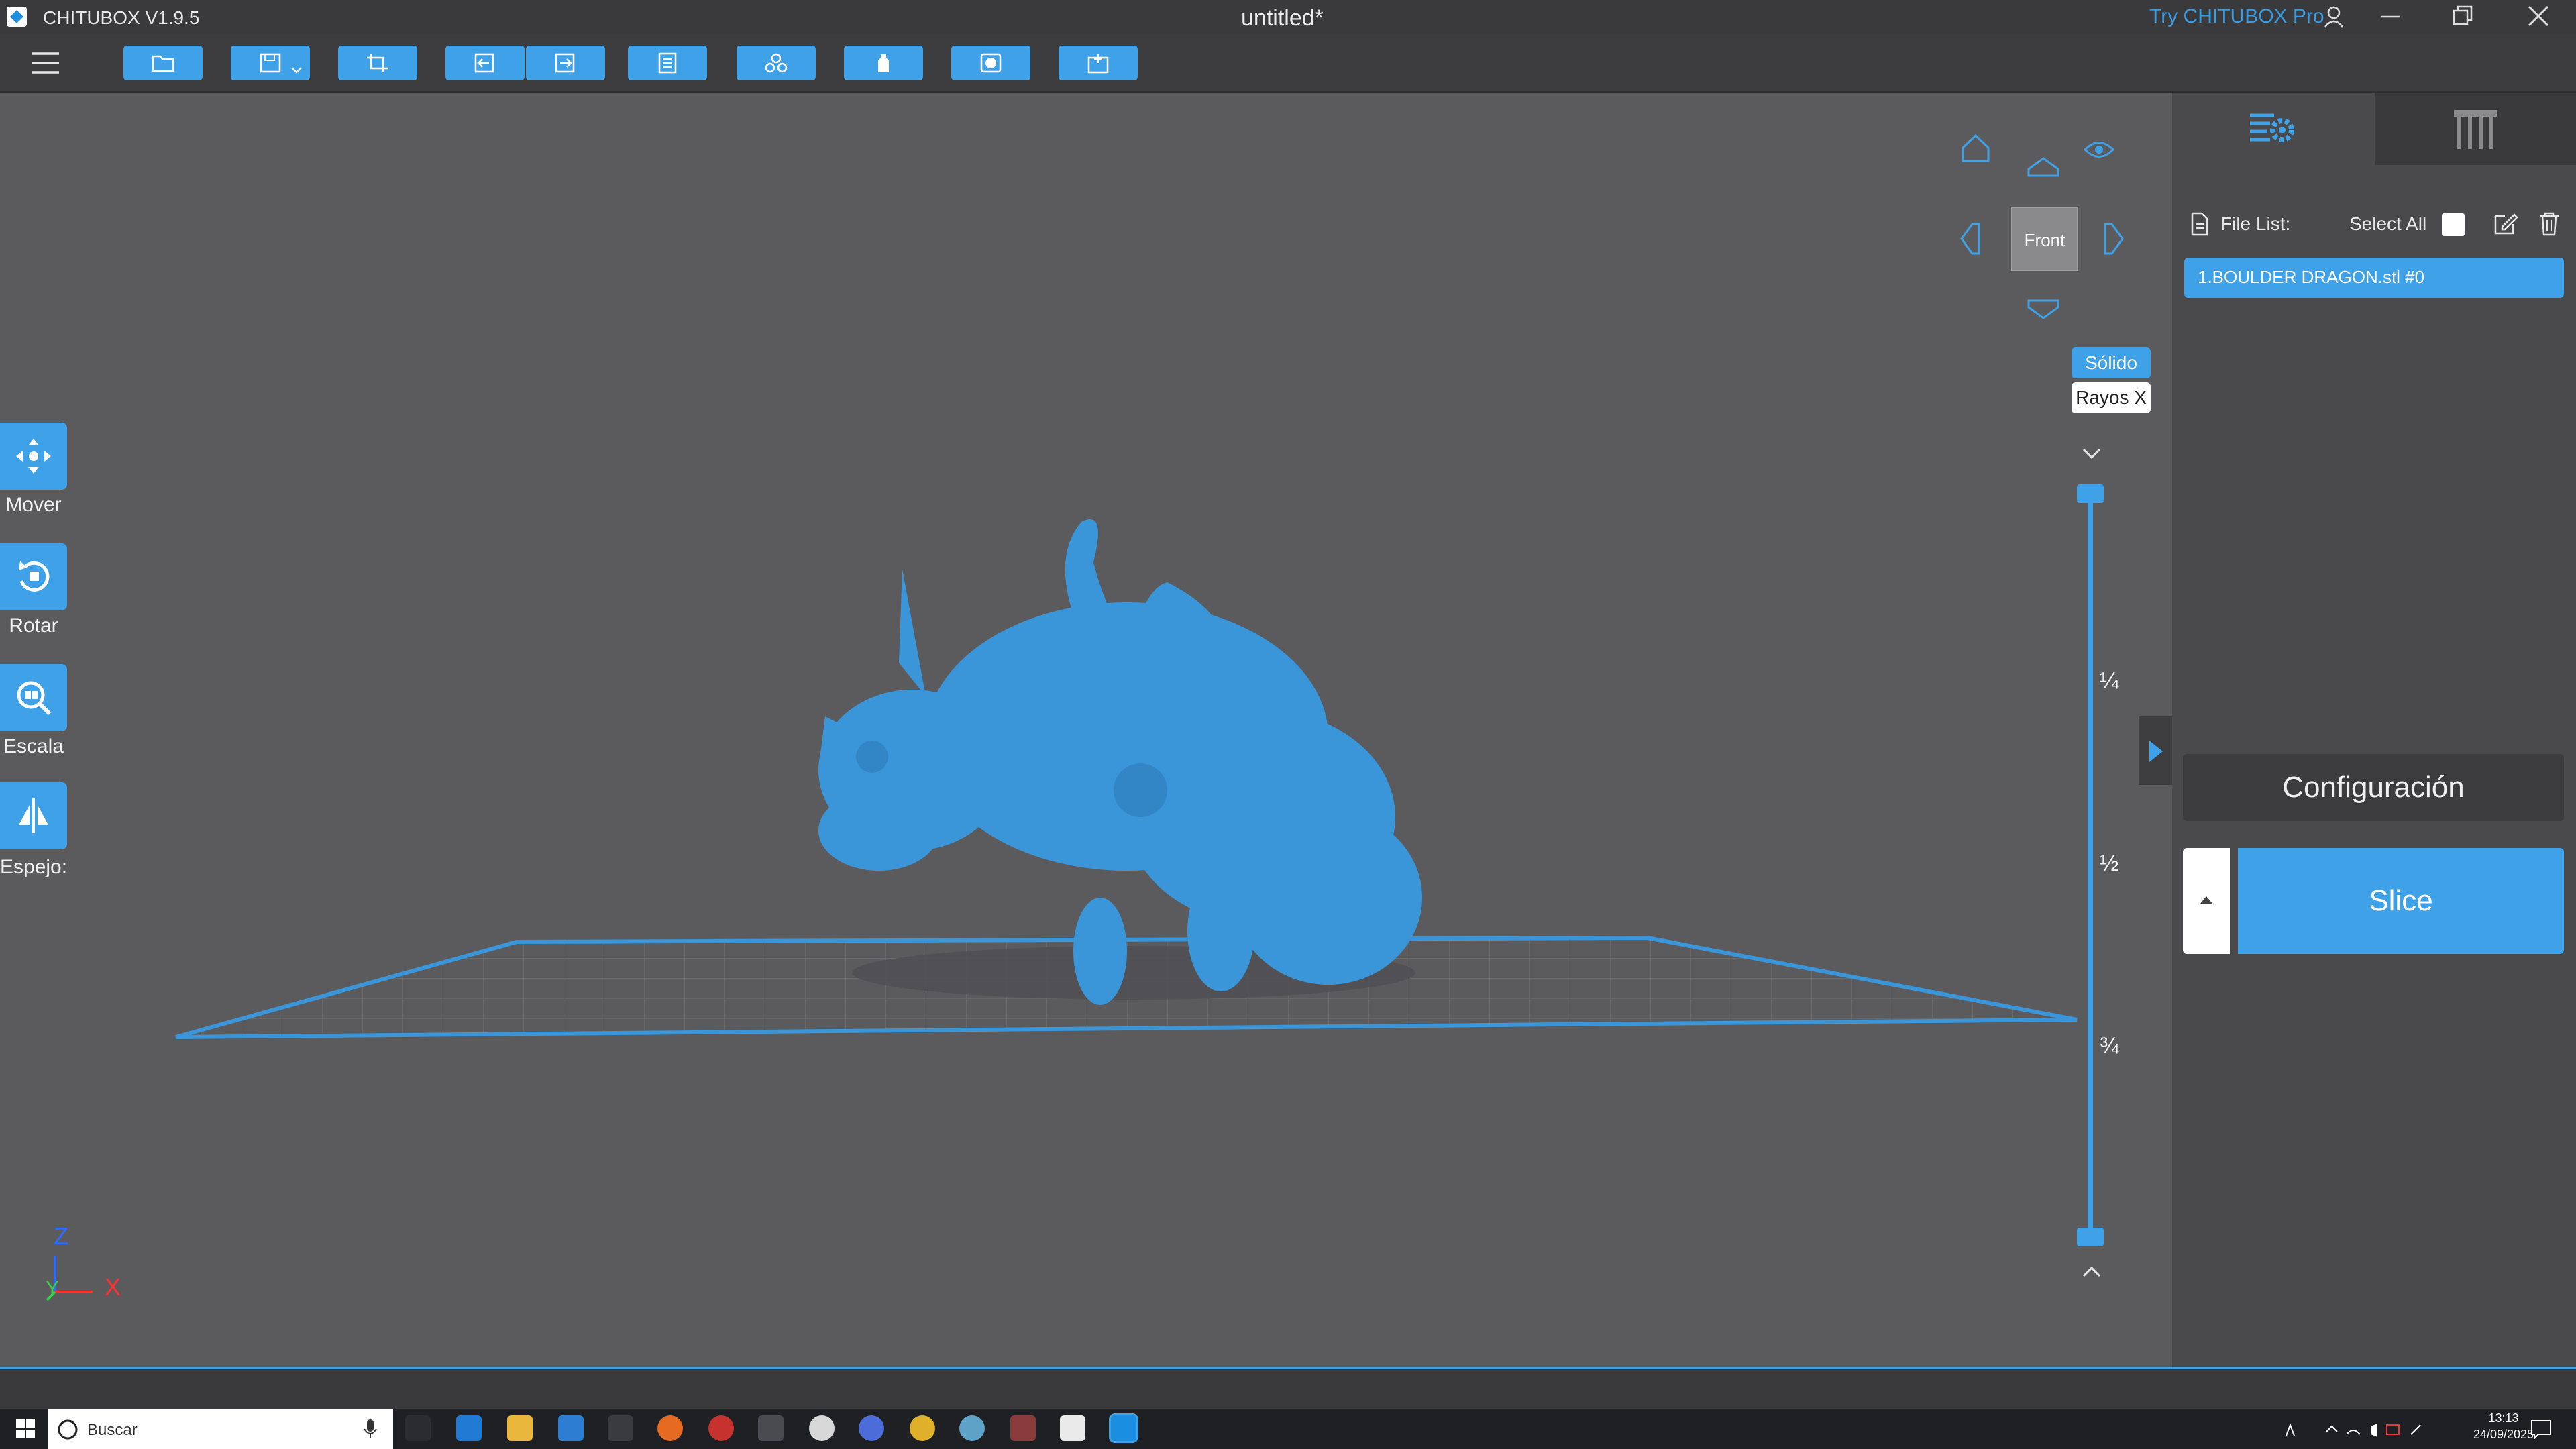 The width and height of the screenshot is (2576, 1449). I want to click on configuration-button: Configuración, so click(2373, 787).